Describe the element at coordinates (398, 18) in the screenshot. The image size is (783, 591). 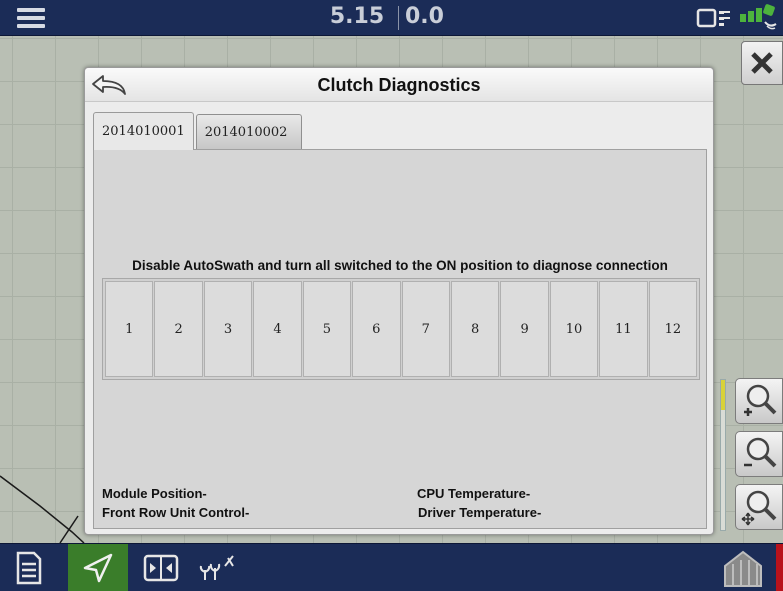
I see `readout-divider` at that location.